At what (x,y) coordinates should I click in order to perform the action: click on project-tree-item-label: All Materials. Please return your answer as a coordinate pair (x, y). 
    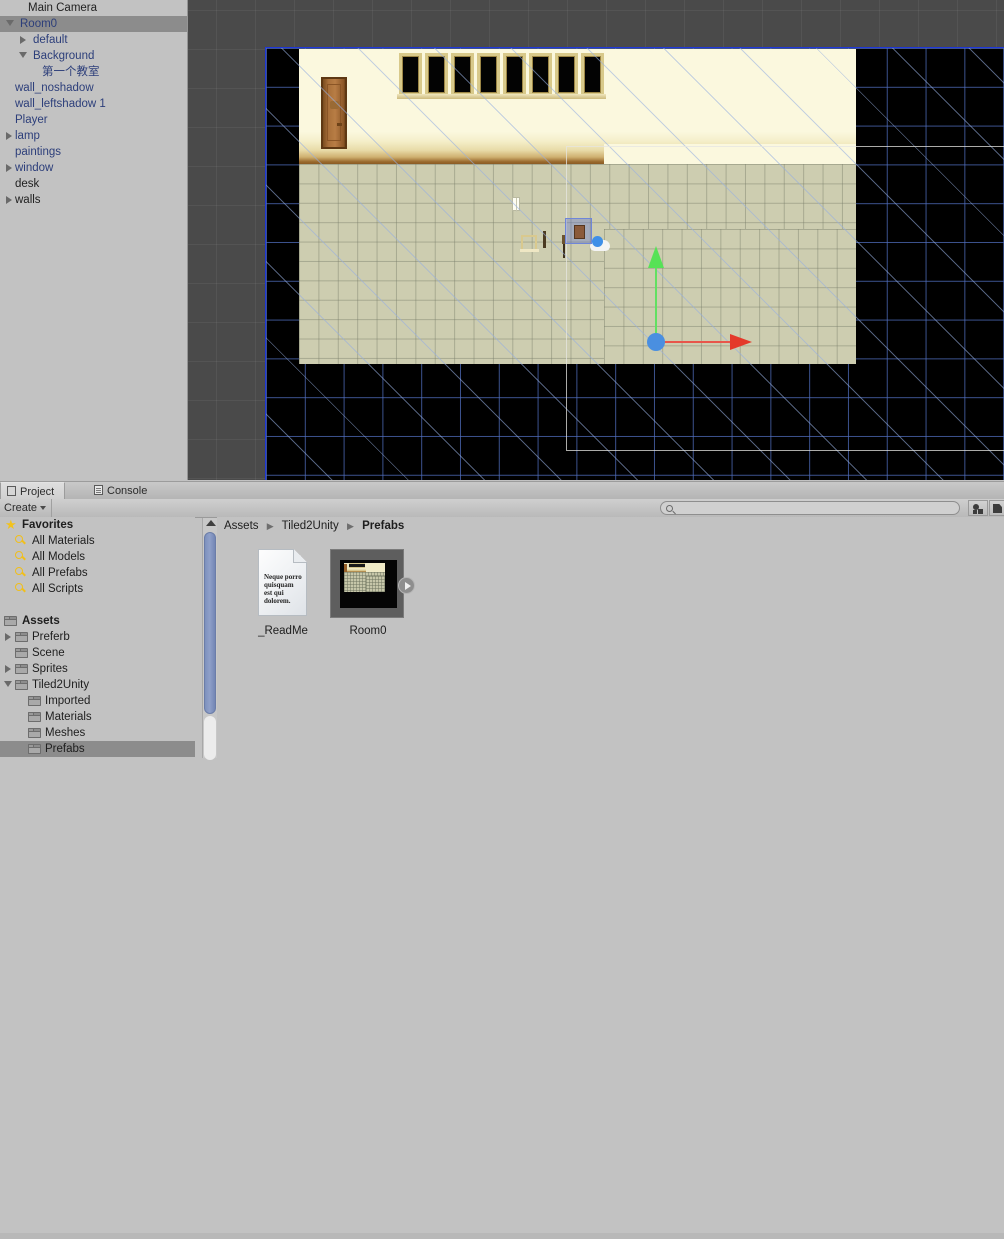
    Looking at the image, I should click on (63, 541).